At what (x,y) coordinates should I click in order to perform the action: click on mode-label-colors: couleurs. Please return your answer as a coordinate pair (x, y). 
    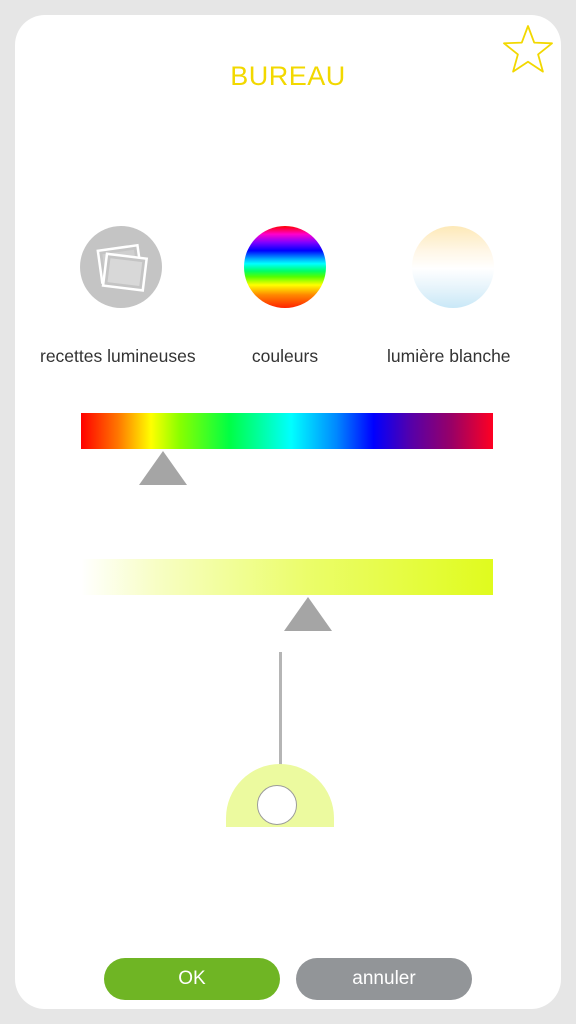
    Looking at the image, I should click on (285, 356).